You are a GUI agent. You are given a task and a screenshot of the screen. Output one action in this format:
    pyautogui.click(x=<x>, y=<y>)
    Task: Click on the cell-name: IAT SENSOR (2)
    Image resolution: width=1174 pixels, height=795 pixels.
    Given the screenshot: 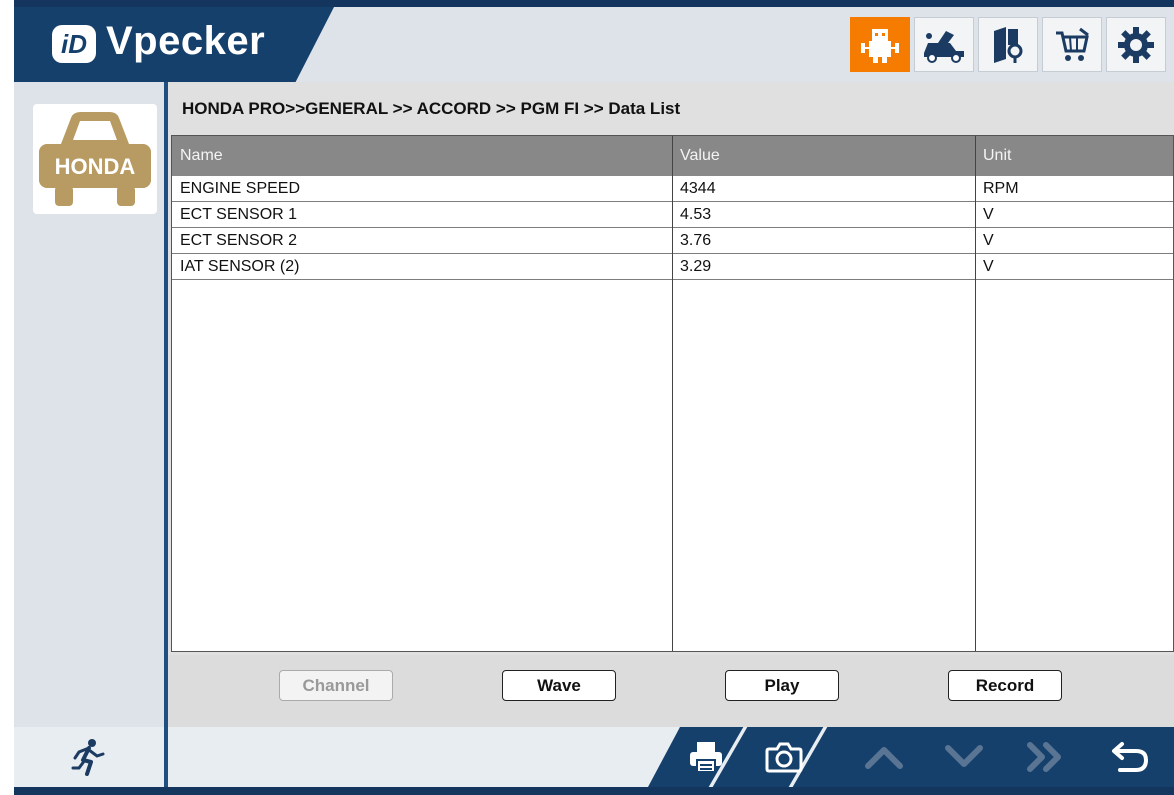 What is the action you would take?
    pyautogui.click(x=240, y=266)
    